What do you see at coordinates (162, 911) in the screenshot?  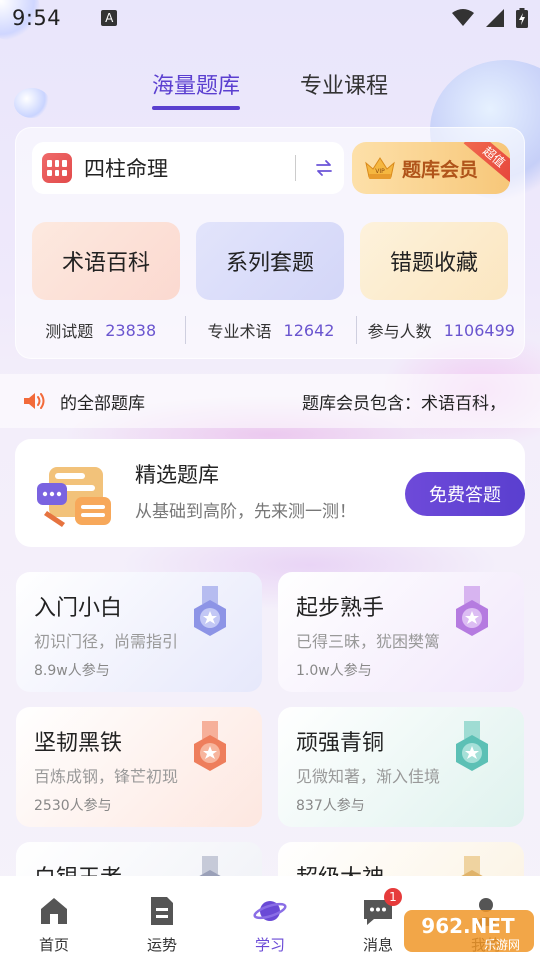 I see `document-icon` at bounding box center [162, 911].